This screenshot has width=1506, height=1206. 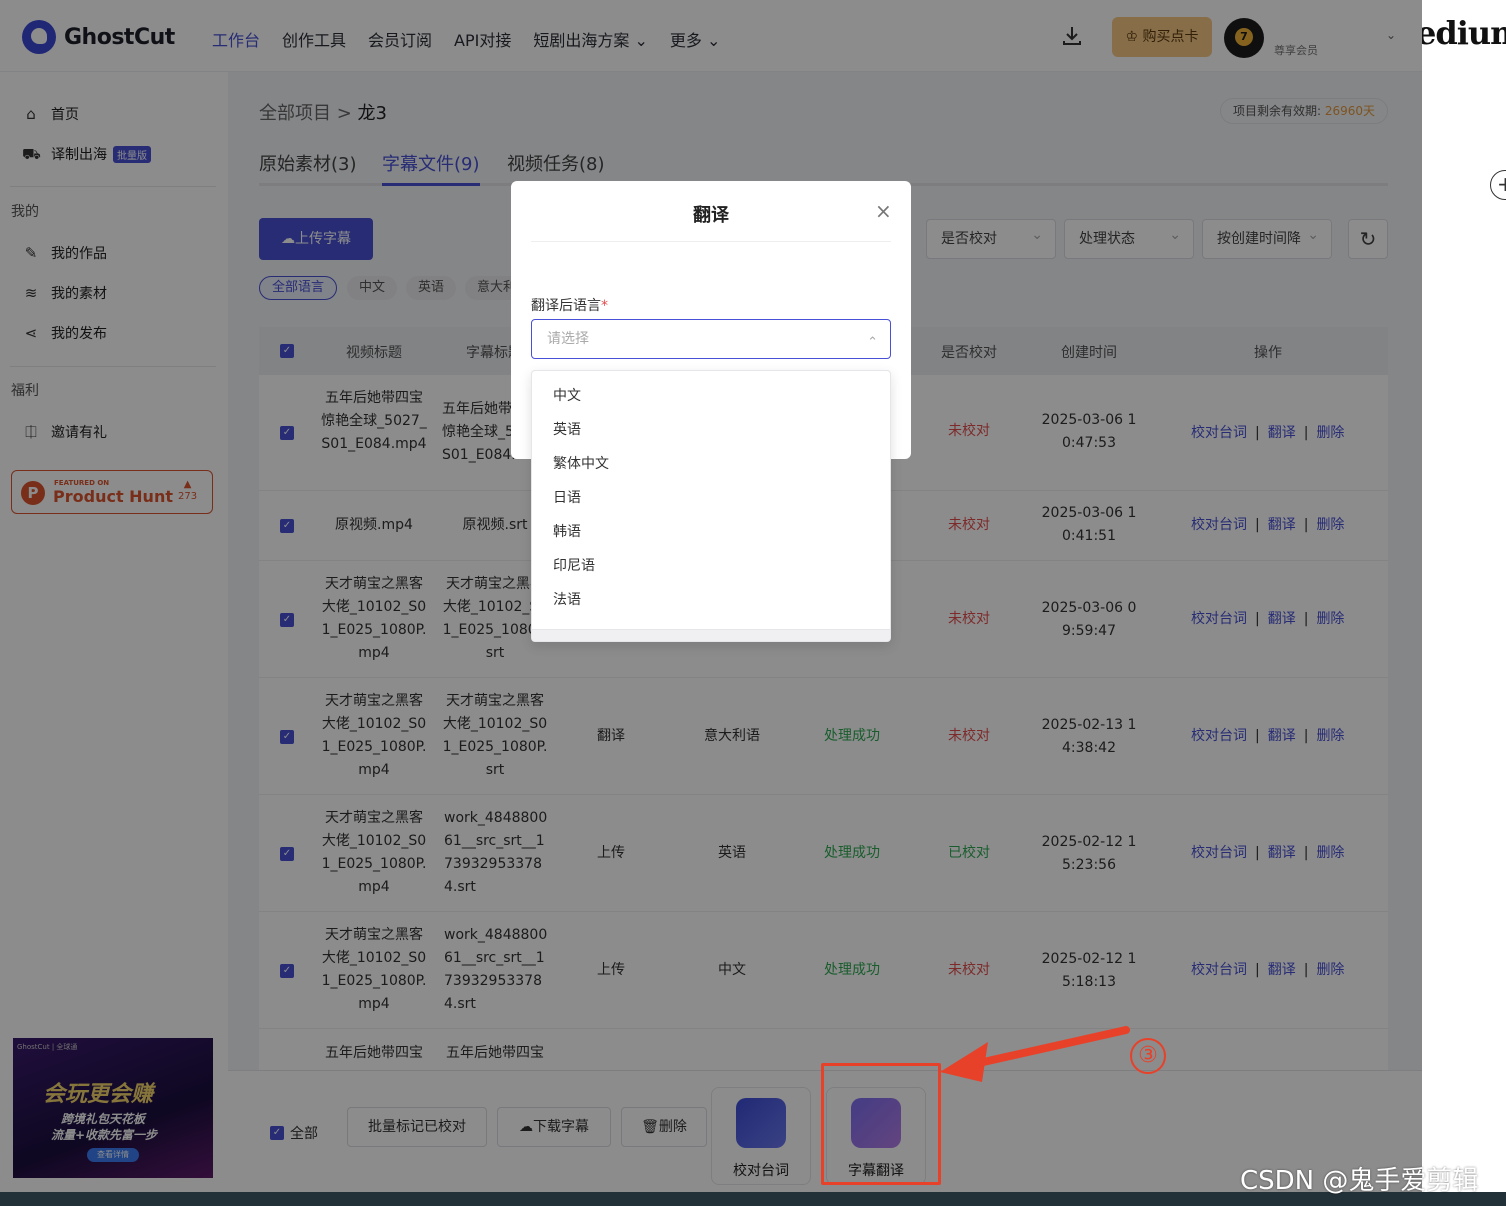 What do you see at coordinates (1464, 596) in the screenshot?
I see `background-window: edium +` at bounding box center [1464, 596].